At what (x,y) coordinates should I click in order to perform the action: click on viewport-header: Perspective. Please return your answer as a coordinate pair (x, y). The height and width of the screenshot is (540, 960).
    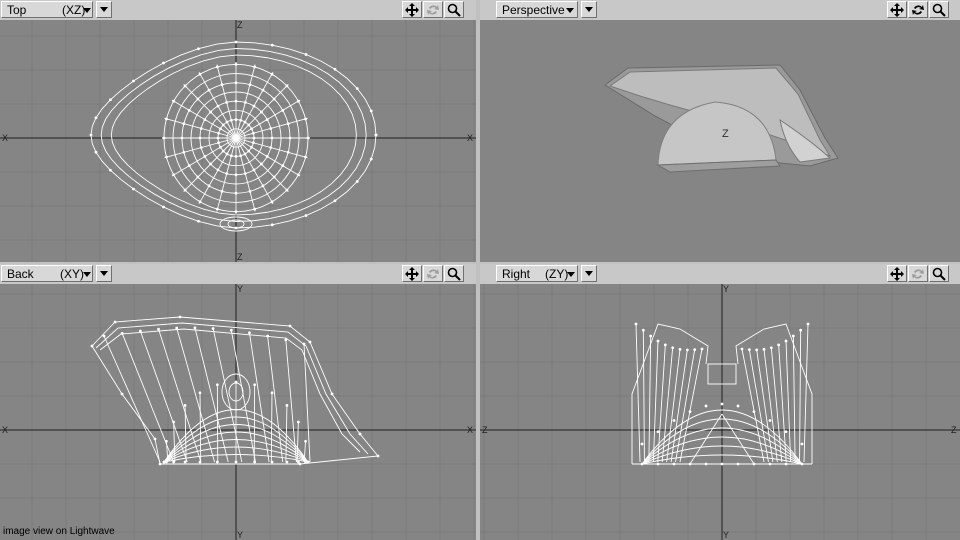
    Looking at the image, I should click on (720, 10).